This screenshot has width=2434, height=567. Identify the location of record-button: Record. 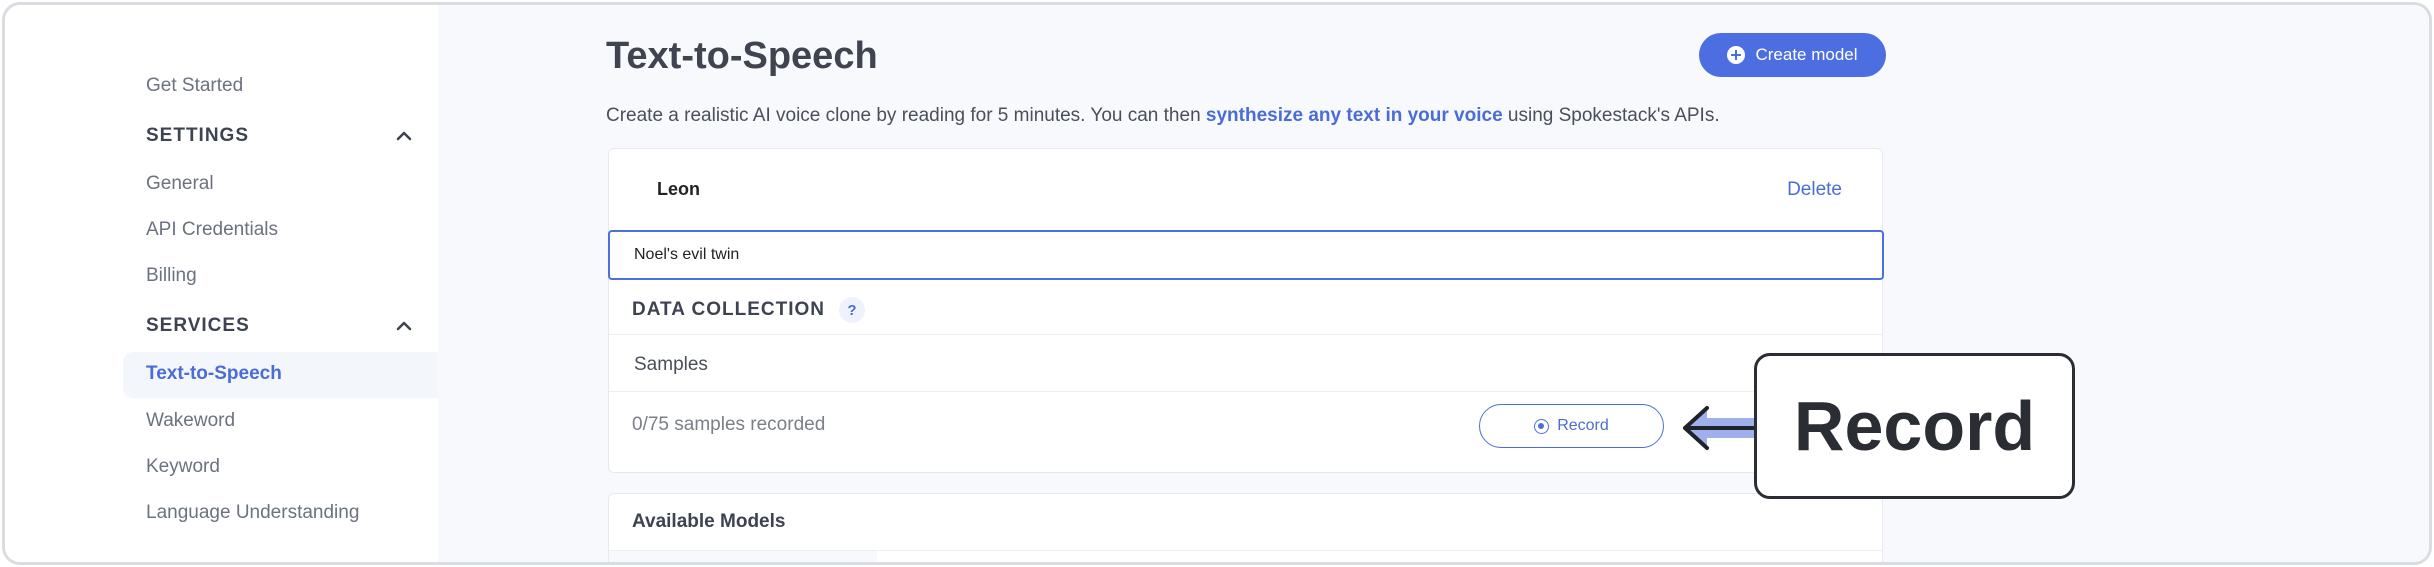
(1571, 426).